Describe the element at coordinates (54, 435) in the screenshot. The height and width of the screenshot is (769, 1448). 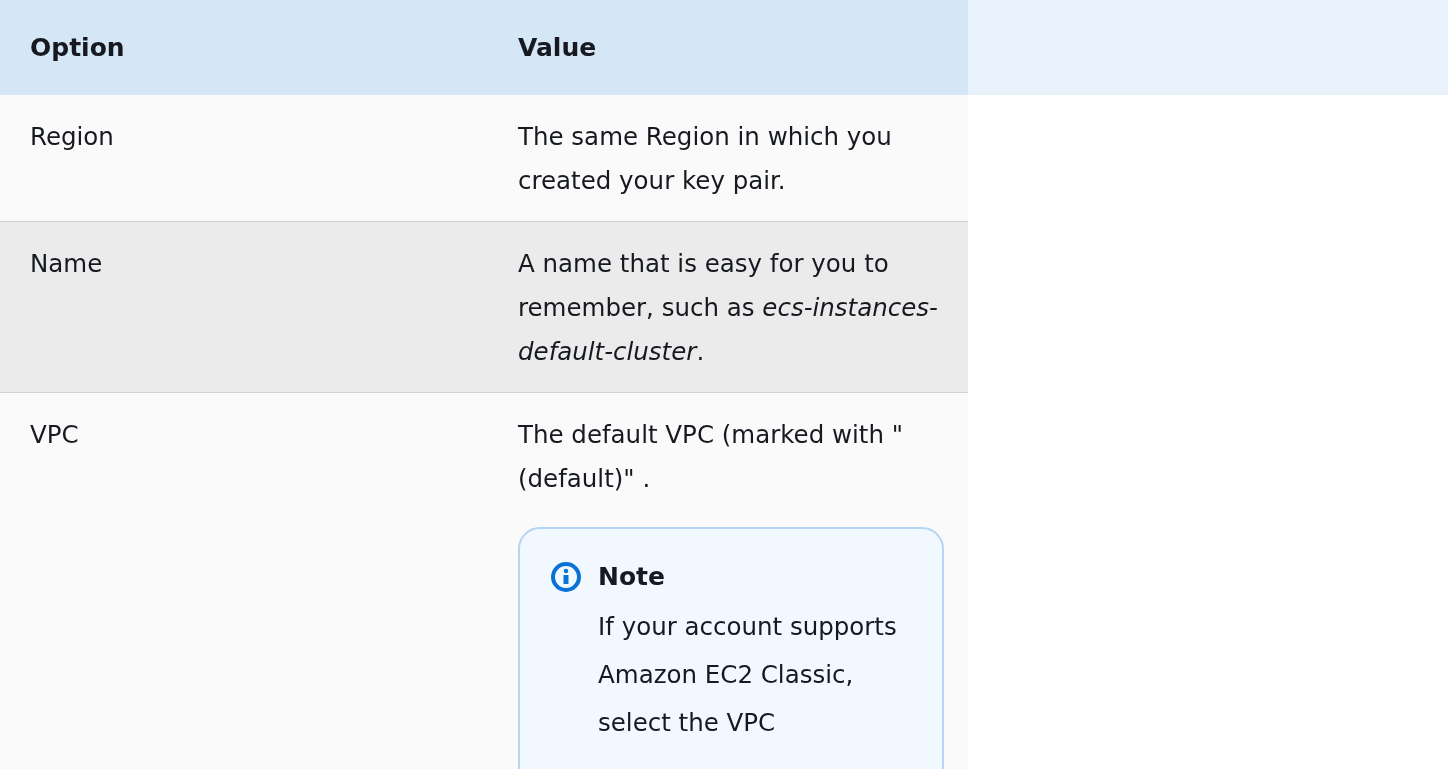
I see `option-cell-text: VPC` at that location.